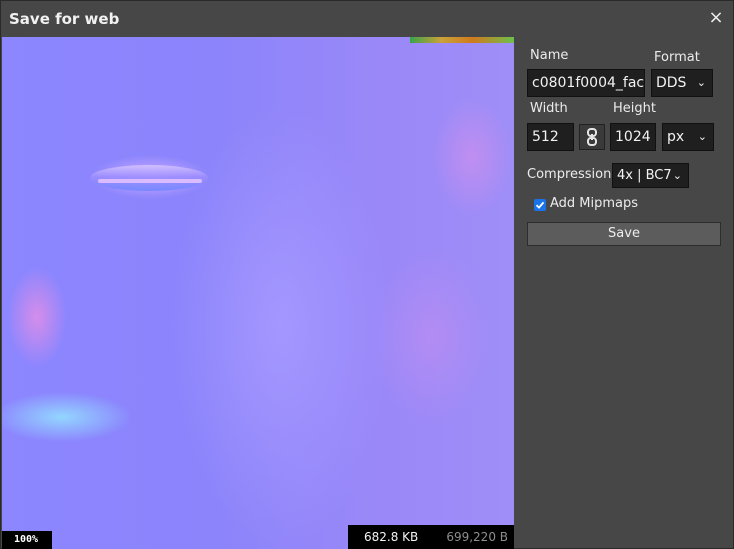  What do you see at coordinates (149, 178) in the screenshot?
I see `preview-eye-detail` at bounding box center [149, 178].